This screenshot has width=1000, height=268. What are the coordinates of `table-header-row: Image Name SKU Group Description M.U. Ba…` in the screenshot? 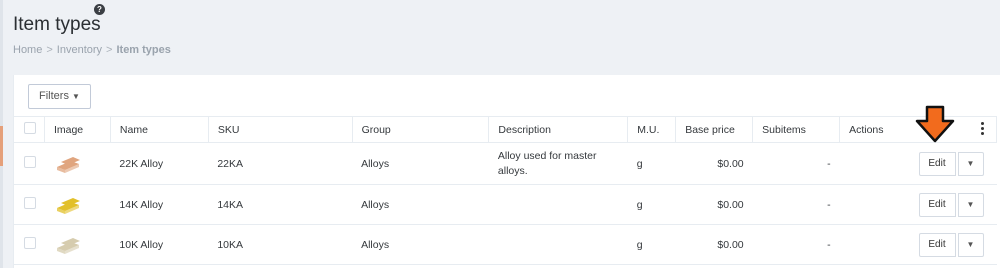 It's located at (505, 129).